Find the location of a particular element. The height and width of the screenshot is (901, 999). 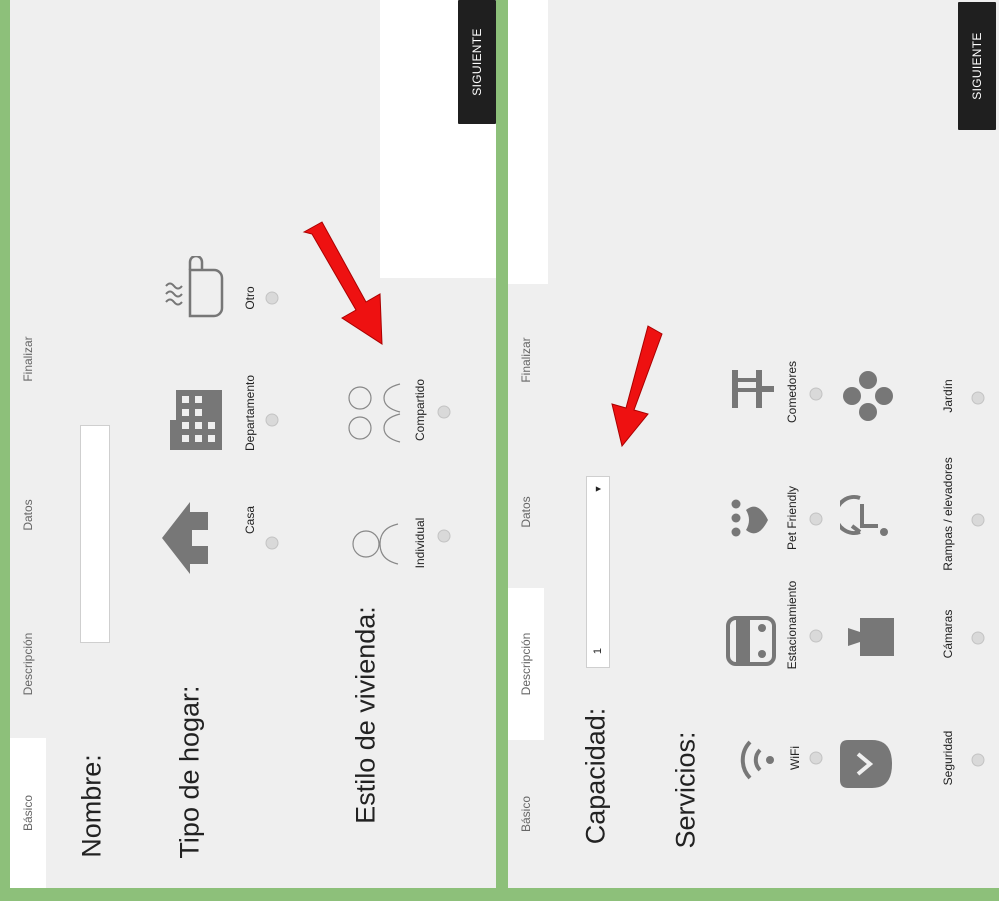

comedores-label: Comedores is located at coordinates (792, 392).